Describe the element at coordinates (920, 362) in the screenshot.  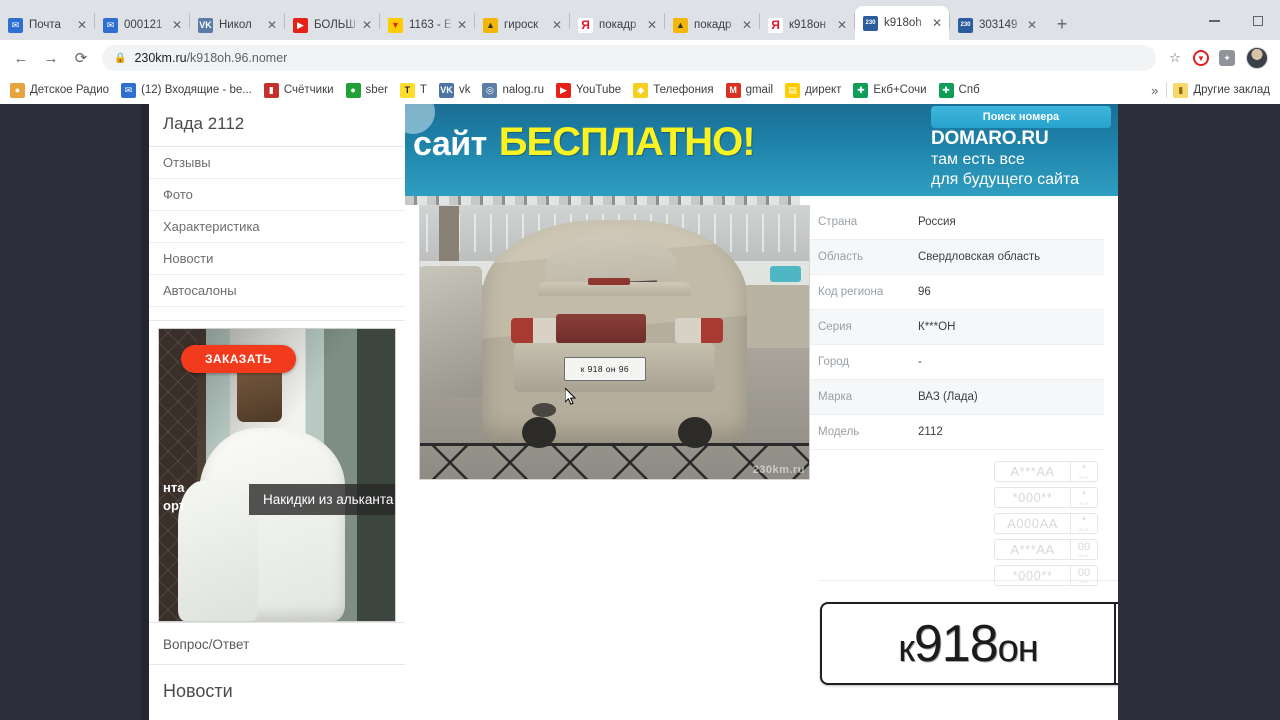
I see `info-value: -` at that location.